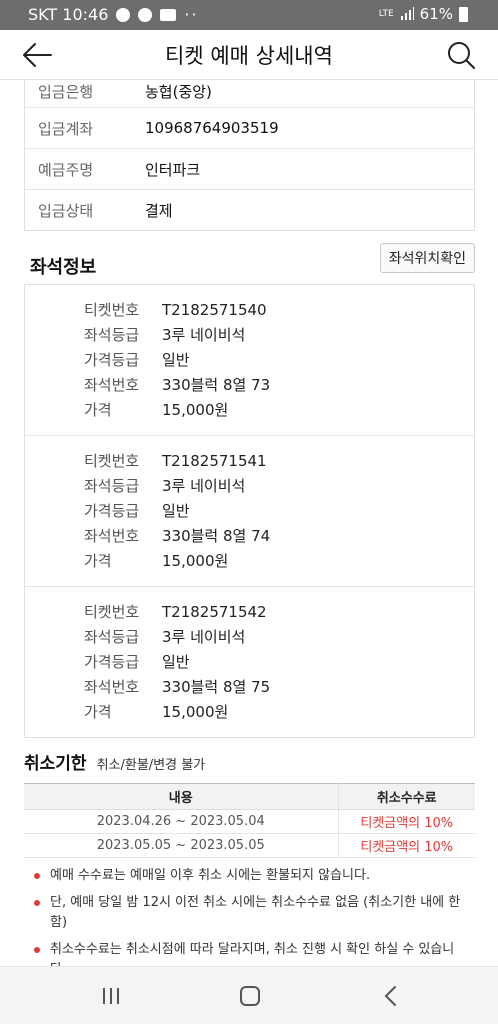 Image resolution: width=498 pixels, height=1024 pixels. I want to click on ticket-row: 티켓번호 T2182571541, so click(249, 460).